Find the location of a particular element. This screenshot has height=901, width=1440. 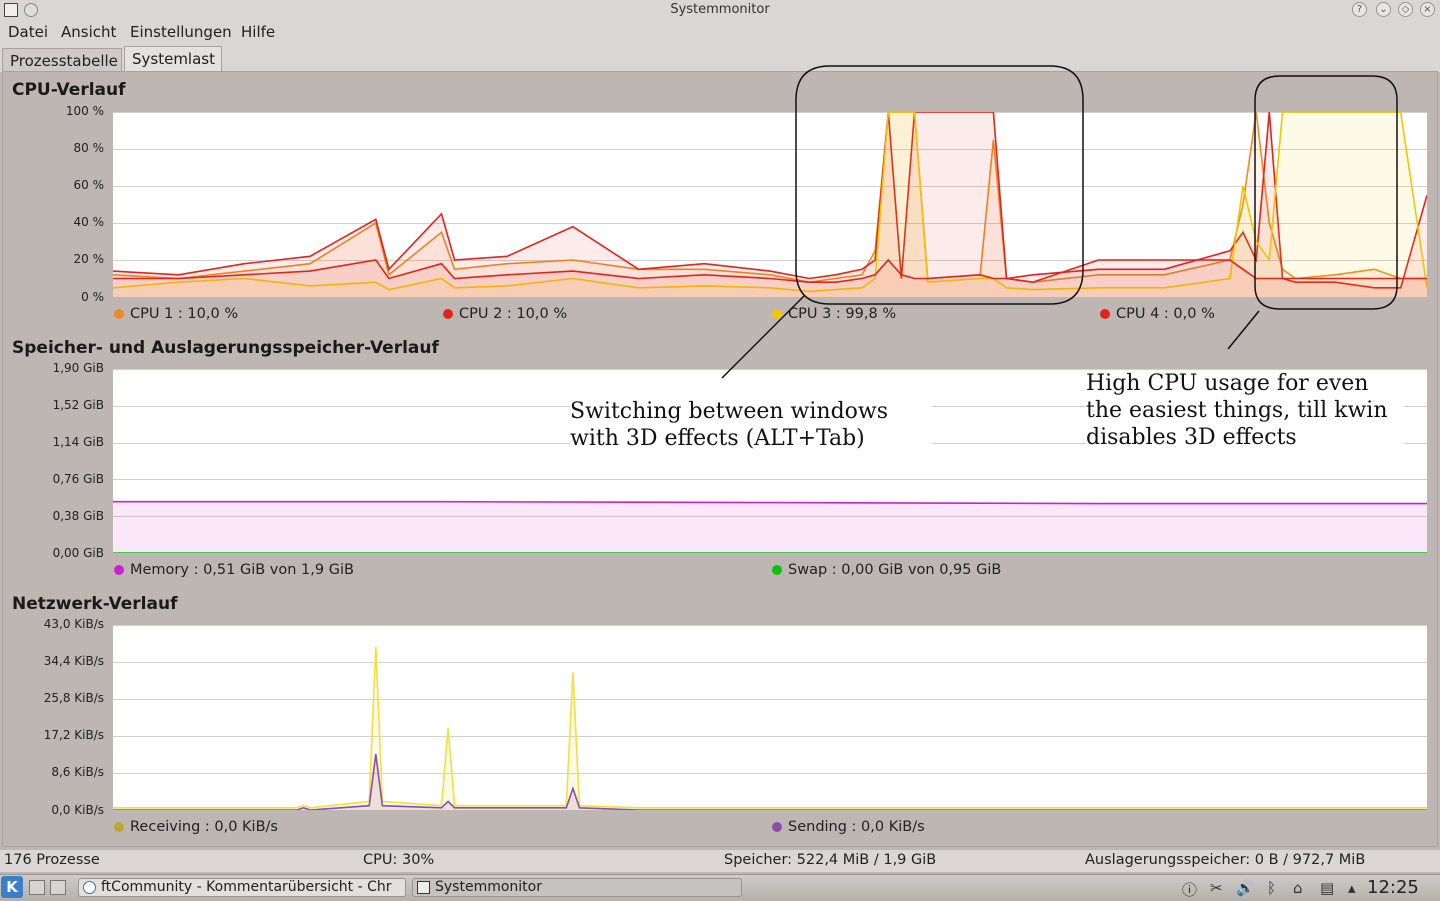

switching-annotation-line: Switching between windows is located at coordinates (729, 411).